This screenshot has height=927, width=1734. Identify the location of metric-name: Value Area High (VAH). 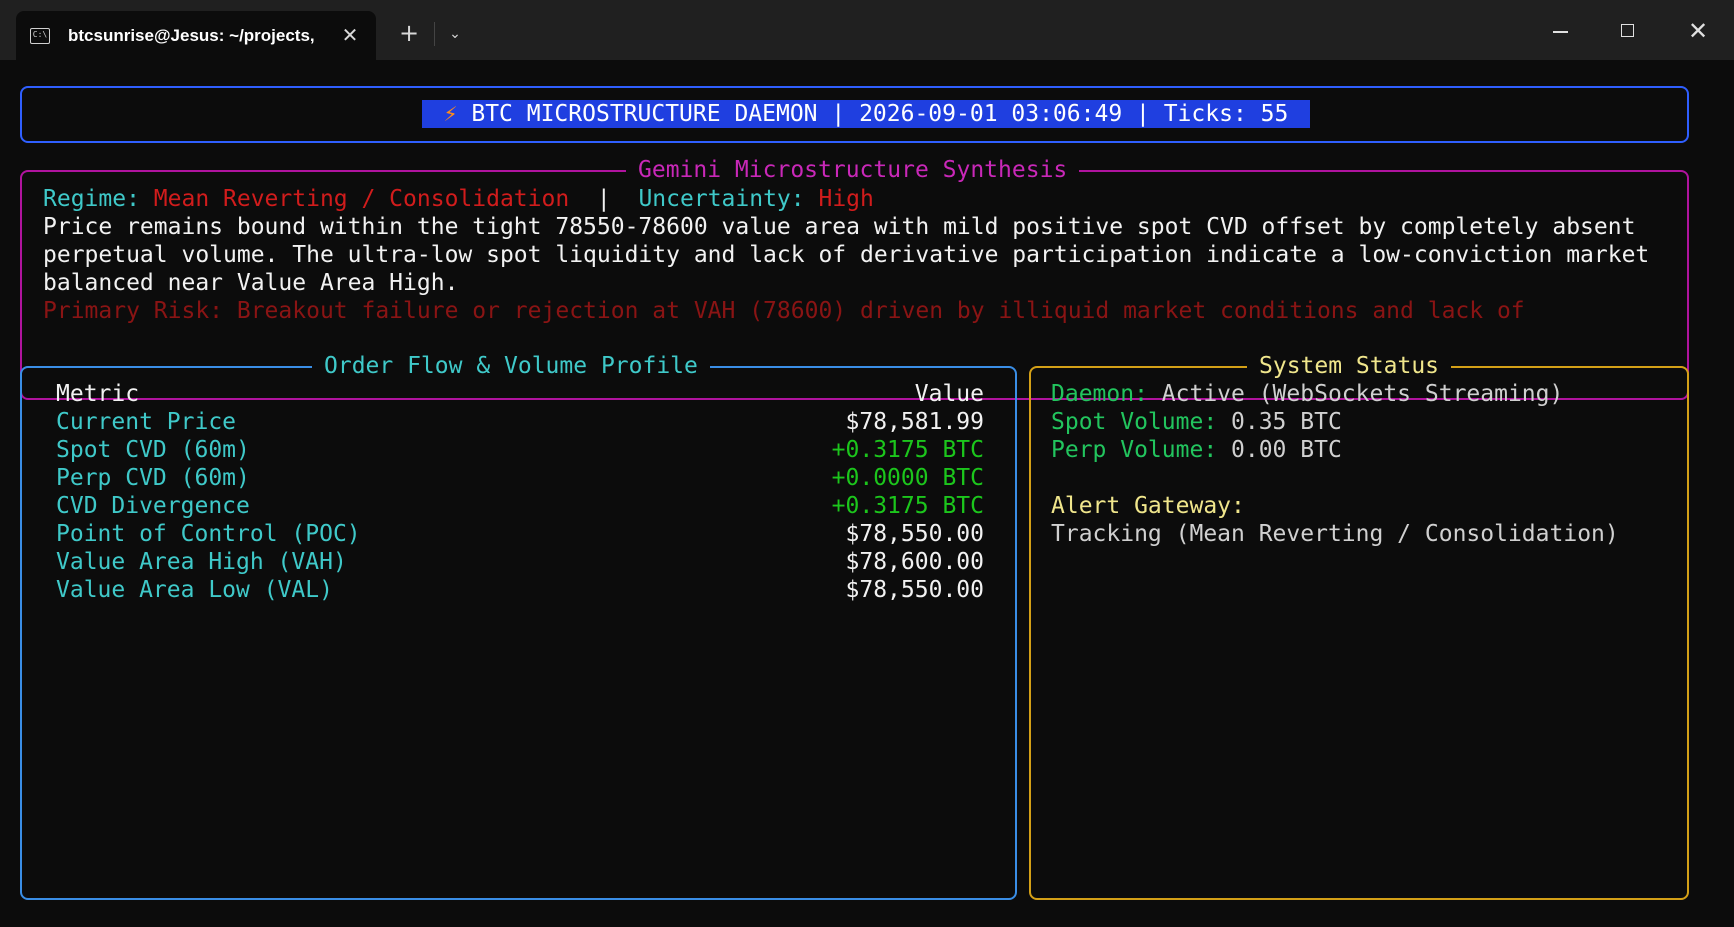
(201, 562).